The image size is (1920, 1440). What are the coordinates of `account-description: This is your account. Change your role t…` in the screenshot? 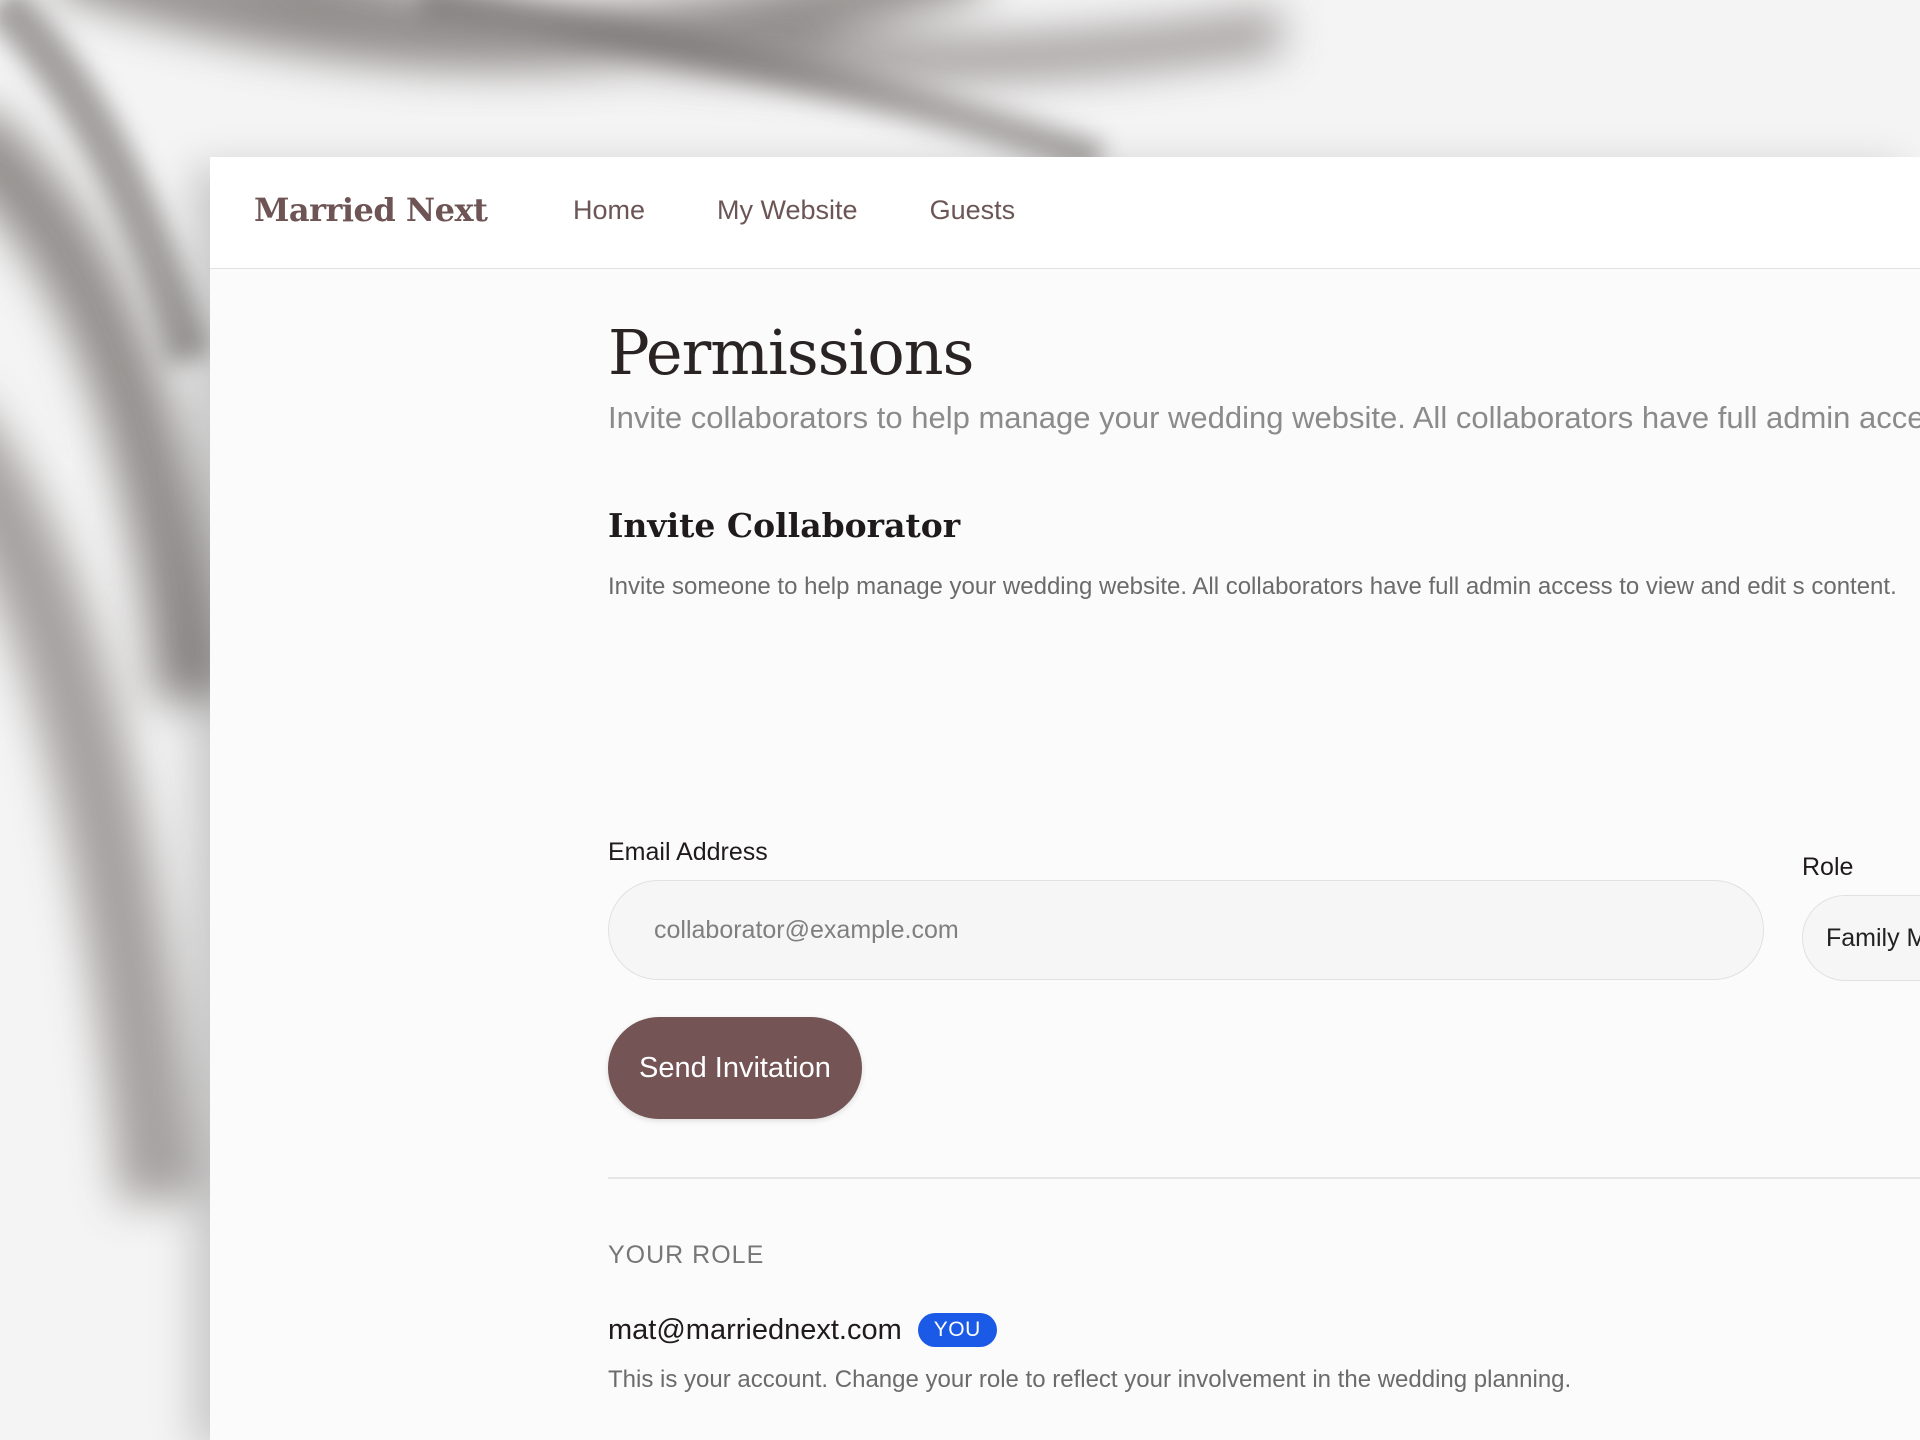 It's located at (1090, 1379).